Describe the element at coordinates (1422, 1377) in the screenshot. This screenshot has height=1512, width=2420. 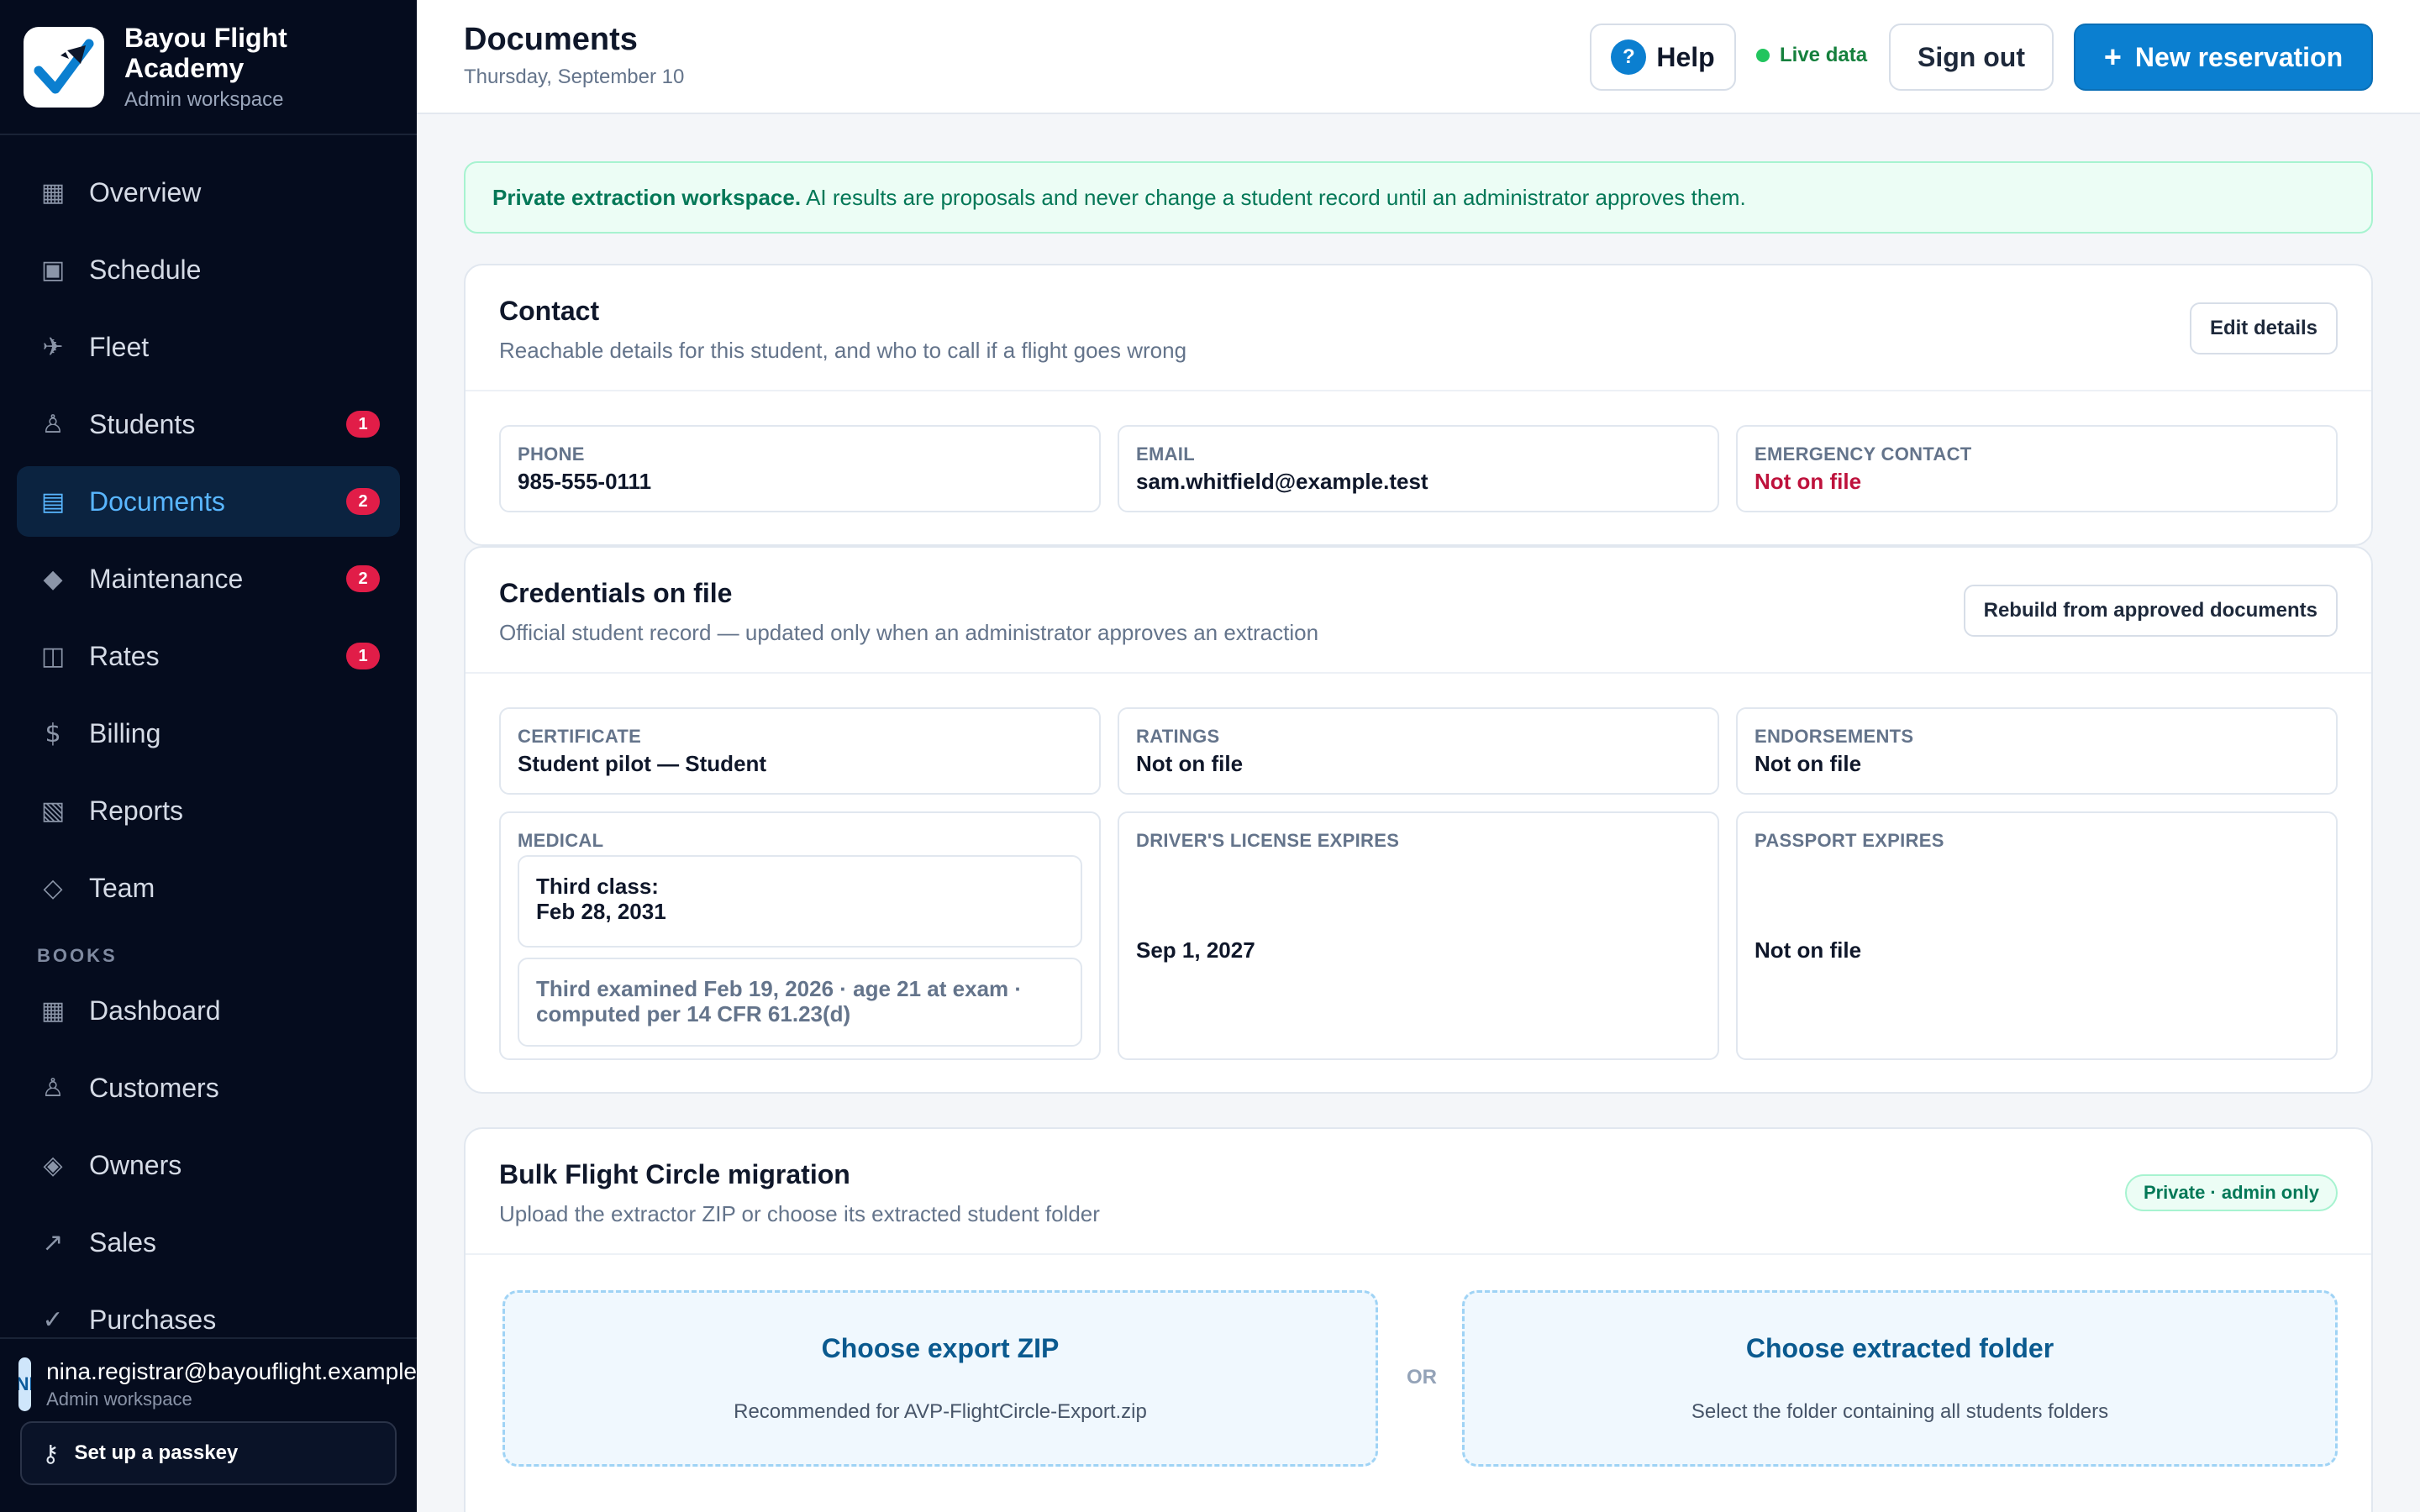
I see `or-divider: OR` at that location.